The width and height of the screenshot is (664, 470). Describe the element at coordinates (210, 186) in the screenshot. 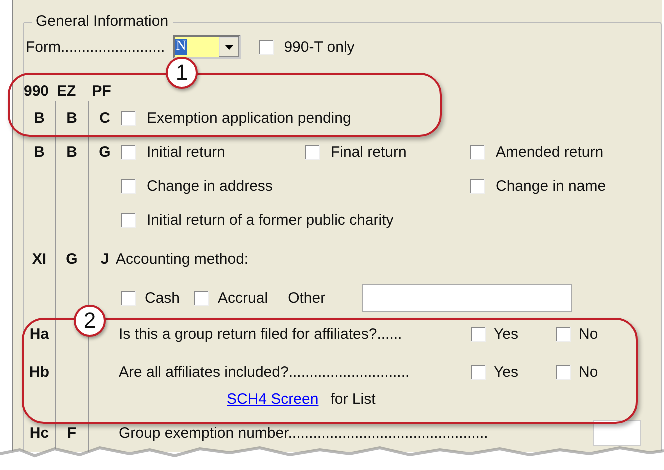

I see `checkbox-label: Change in address` at that location.